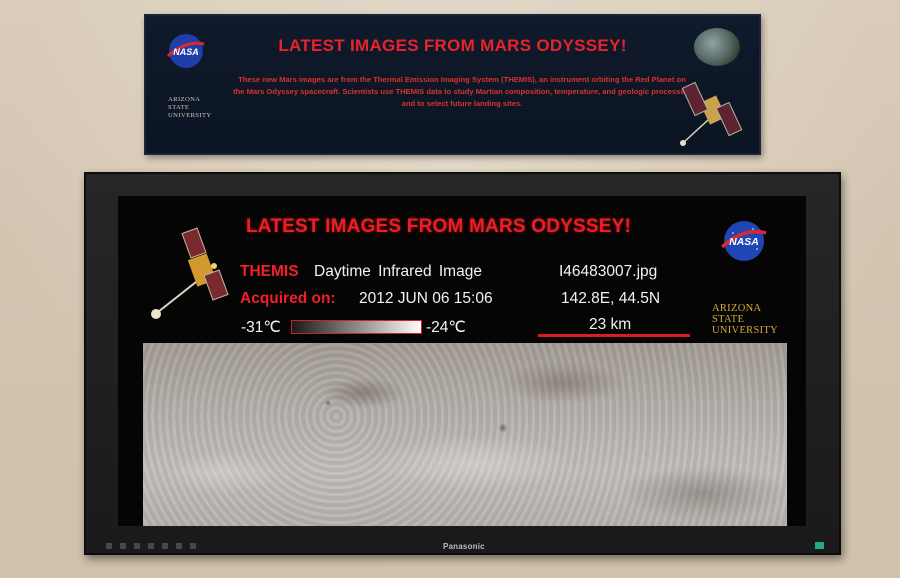 Image resolution: width=900 pixels, height=578 pixels. I want to click on screen-title: LATEST IMAGES FROM MARS ODYSSEY!, so click(439, 226).